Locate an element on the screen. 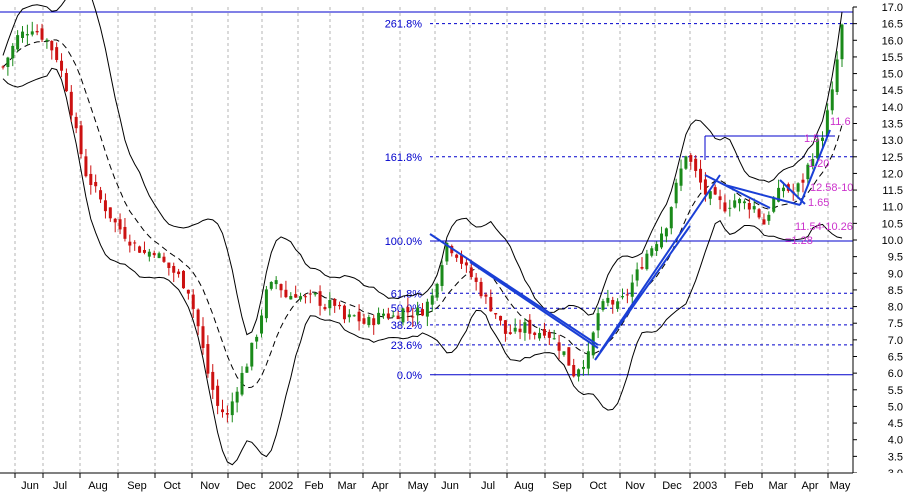  fib-level-label: 161.8% is located at coordinates (404, 158).